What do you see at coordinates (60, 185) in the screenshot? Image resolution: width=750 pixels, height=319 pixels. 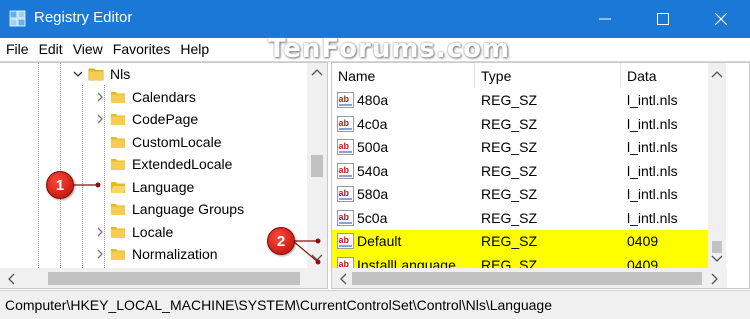 I see `callout-badge-1: 1` at bounding box center [60, 185].